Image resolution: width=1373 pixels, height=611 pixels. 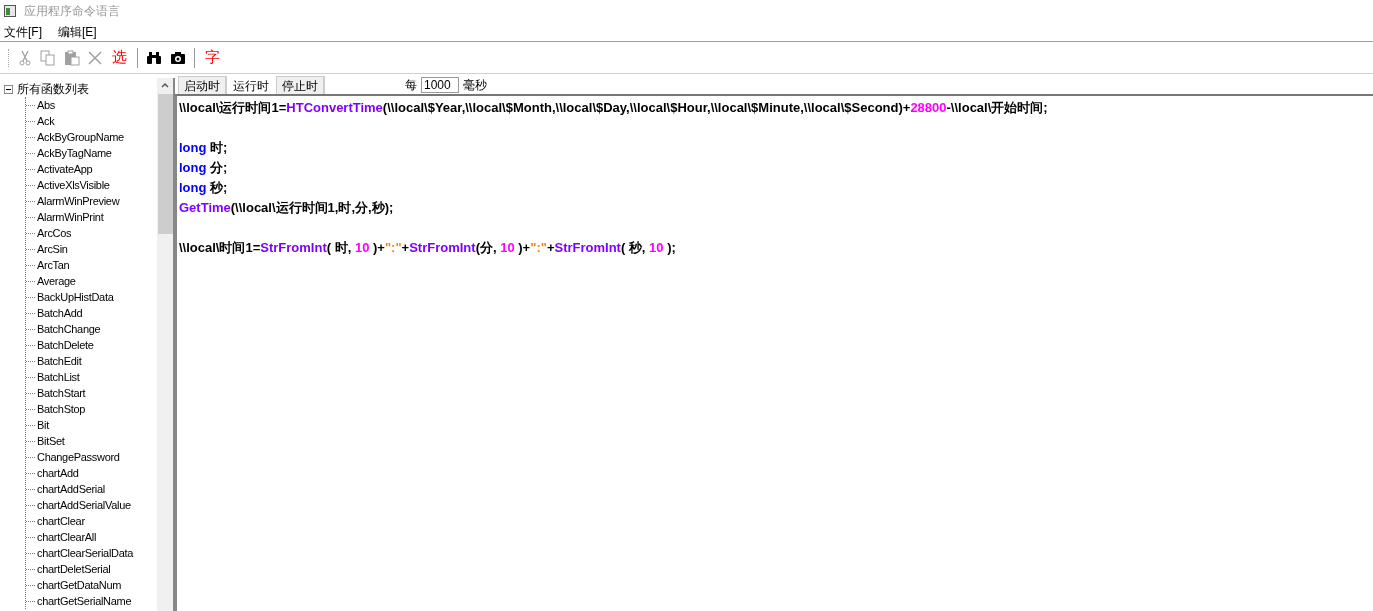 I want to click on tree-item: BackUpHistData, so click(x=75, y=297).